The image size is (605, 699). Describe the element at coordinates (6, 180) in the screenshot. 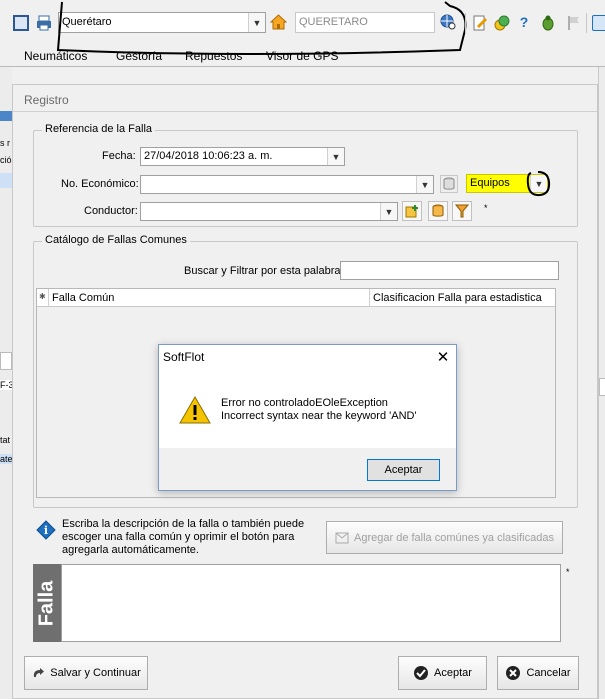

I see `selected-row` at that location.